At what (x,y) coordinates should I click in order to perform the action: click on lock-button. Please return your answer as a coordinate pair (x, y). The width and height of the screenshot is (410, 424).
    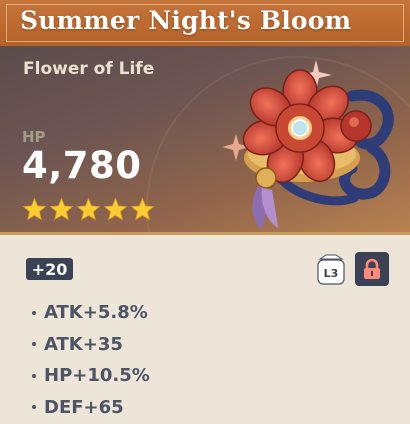
    Looking at the image, I should click on (372, 269).